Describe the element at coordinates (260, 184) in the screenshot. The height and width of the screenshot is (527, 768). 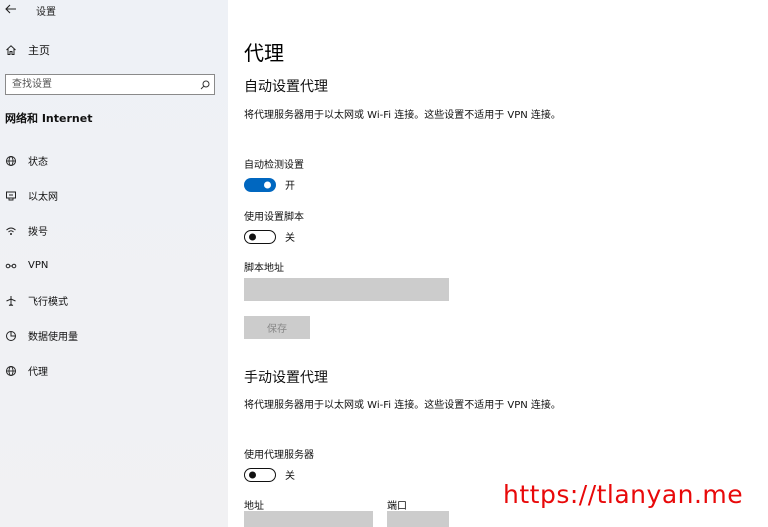
I see `auto-detect-toggle` at that location.